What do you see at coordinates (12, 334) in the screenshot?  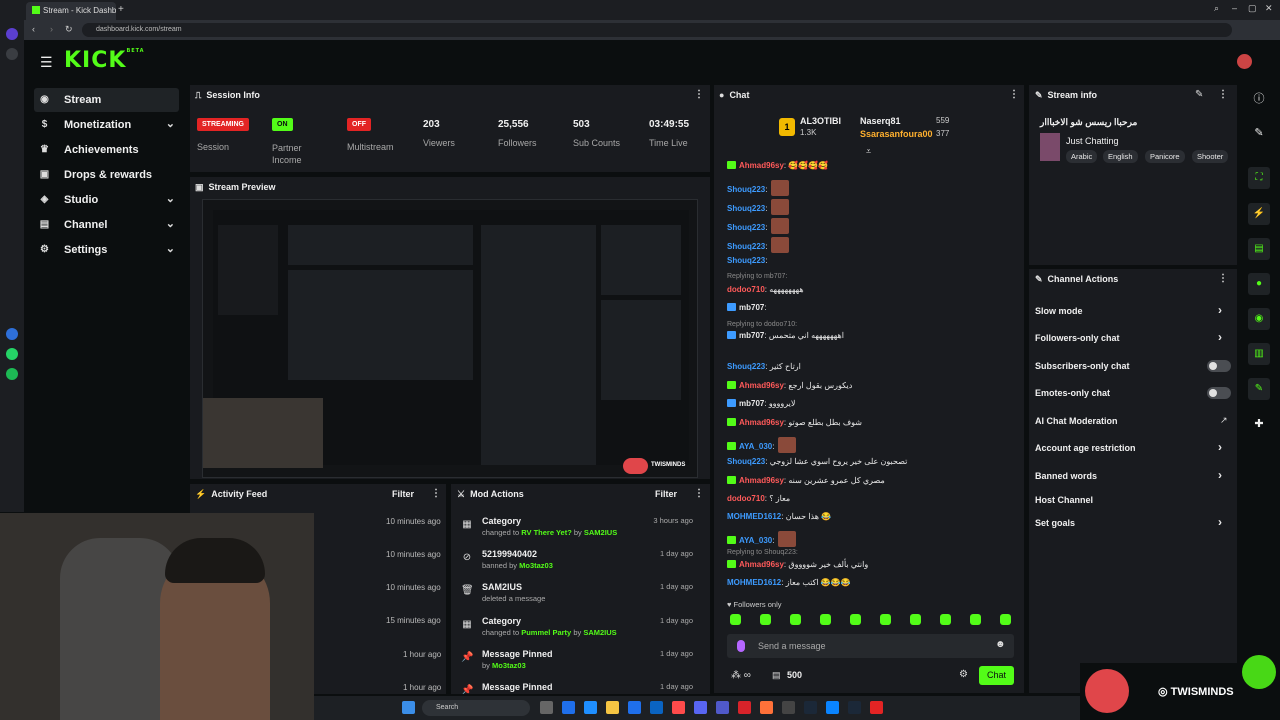 I see `messenger-icon` at bounding box center [12, 334].